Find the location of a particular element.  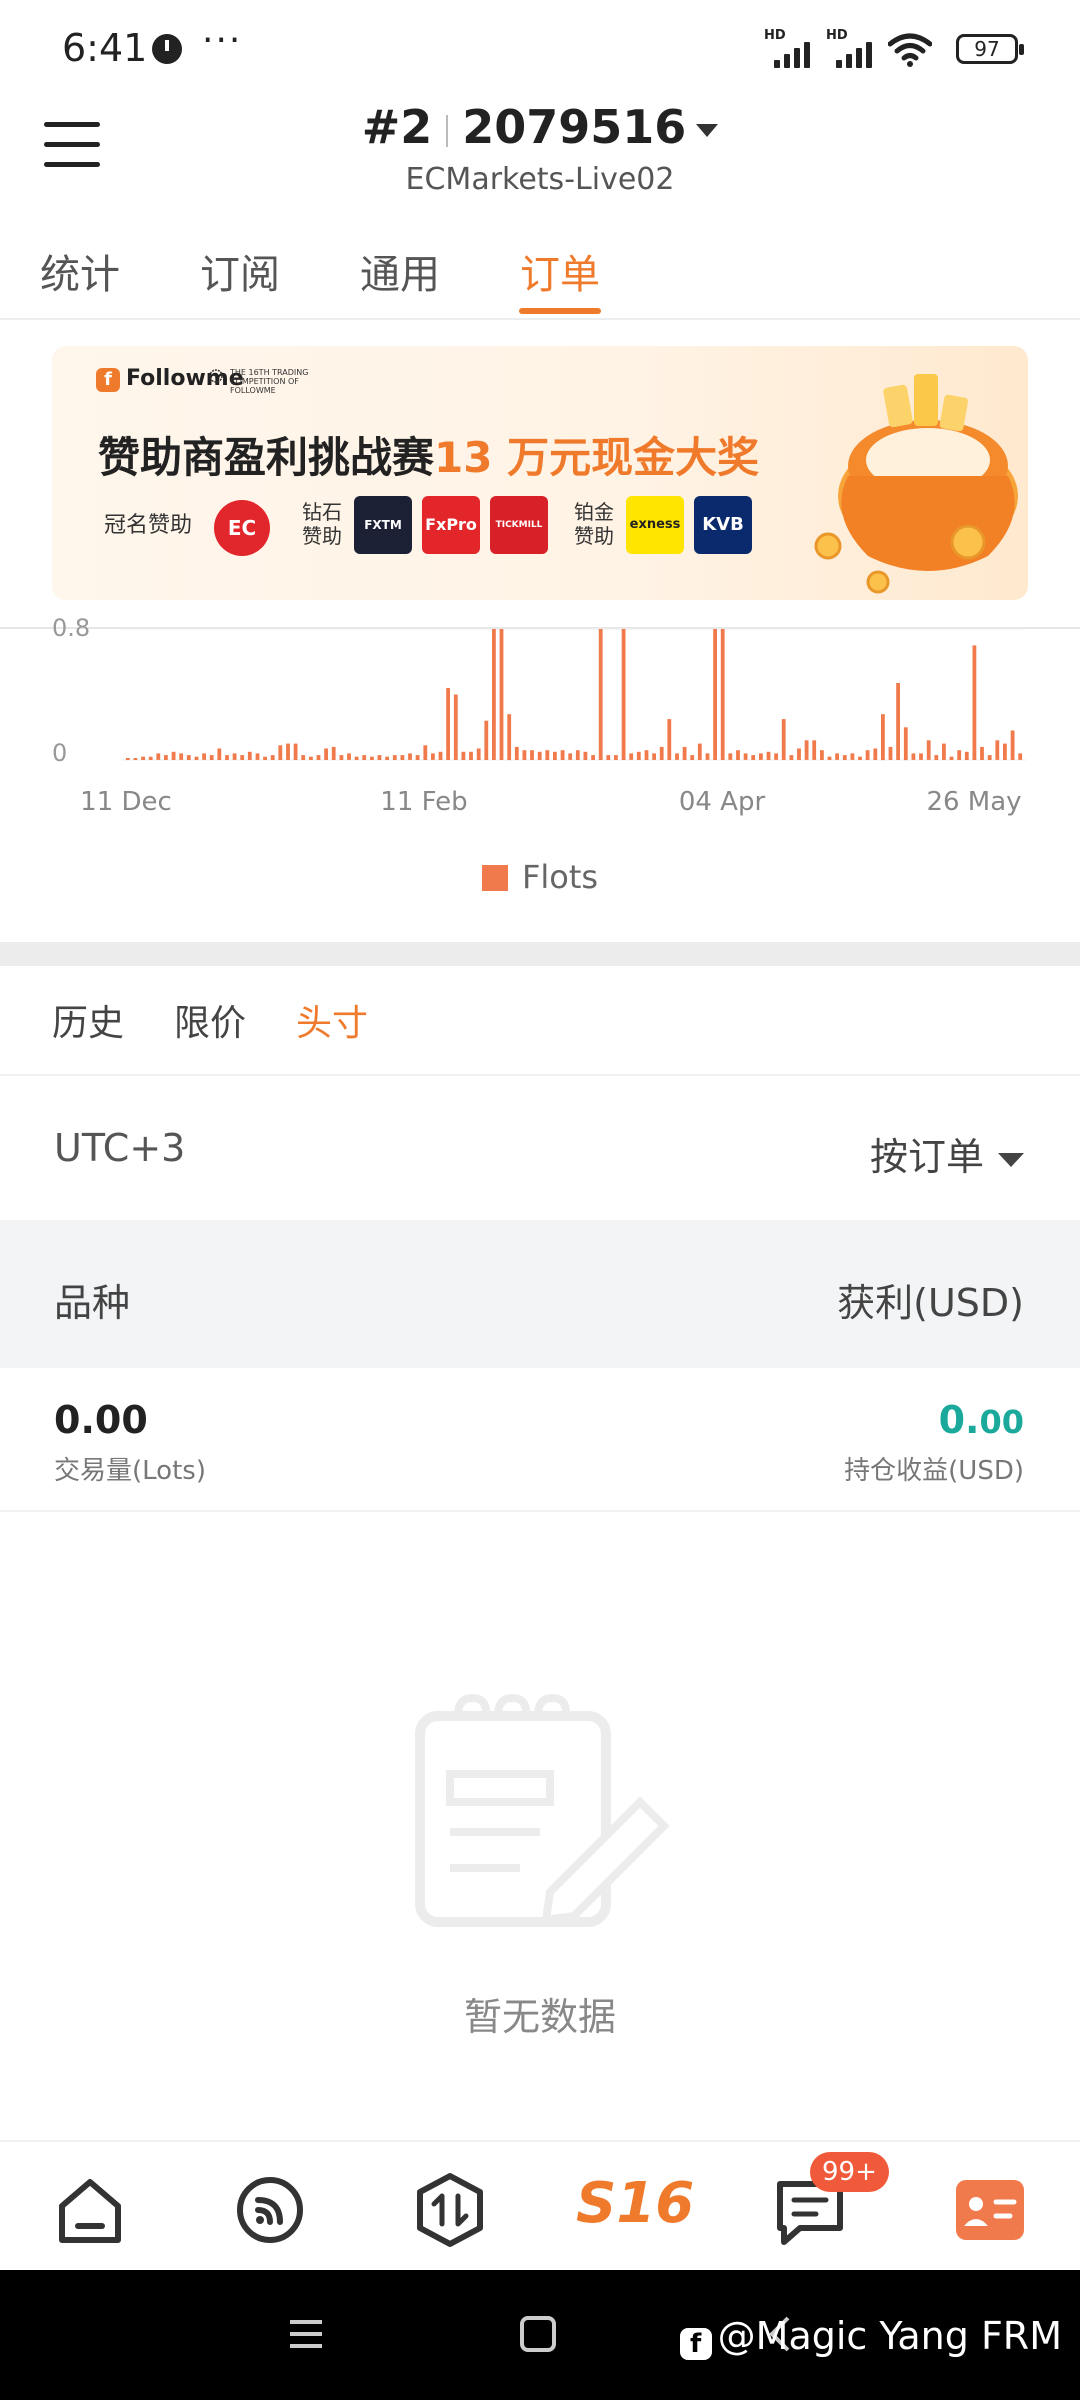

tab-active-indicator is located at coordinates (560, 311).